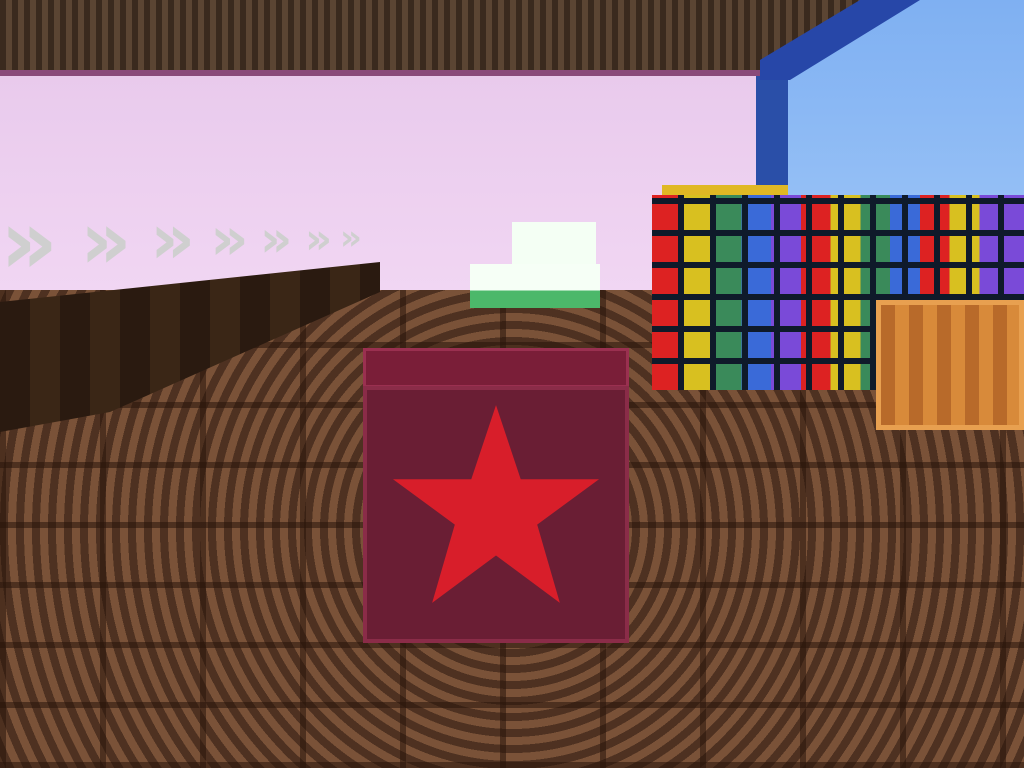  What do you see at coordinates (535, 265) in the screenshot?
I see `translucent-block` at bounding box center [535, 265].